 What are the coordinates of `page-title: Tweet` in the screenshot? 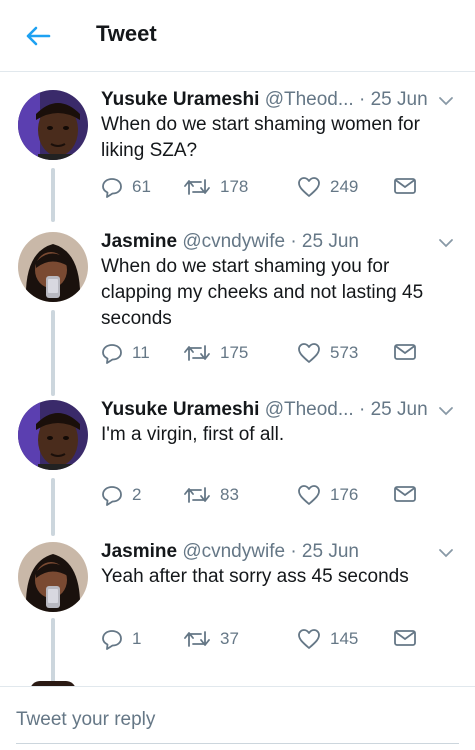 It's located at (126, 33).